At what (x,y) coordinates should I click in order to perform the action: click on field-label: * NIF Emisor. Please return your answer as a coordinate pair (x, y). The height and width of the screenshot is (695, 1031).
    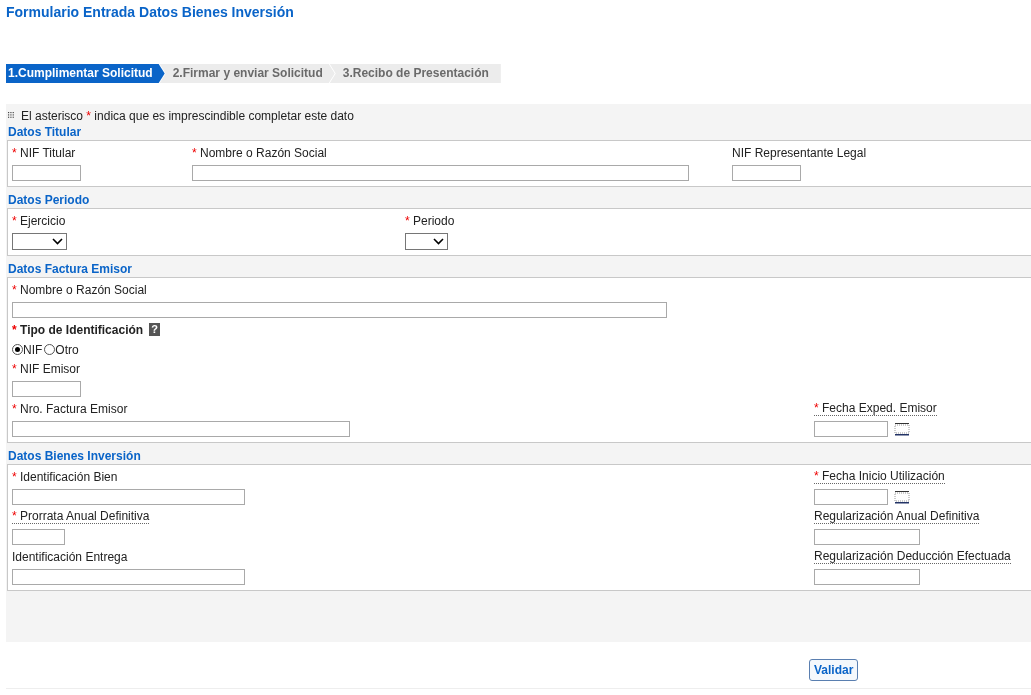
    Looking at the image, I should click on (46, 368).